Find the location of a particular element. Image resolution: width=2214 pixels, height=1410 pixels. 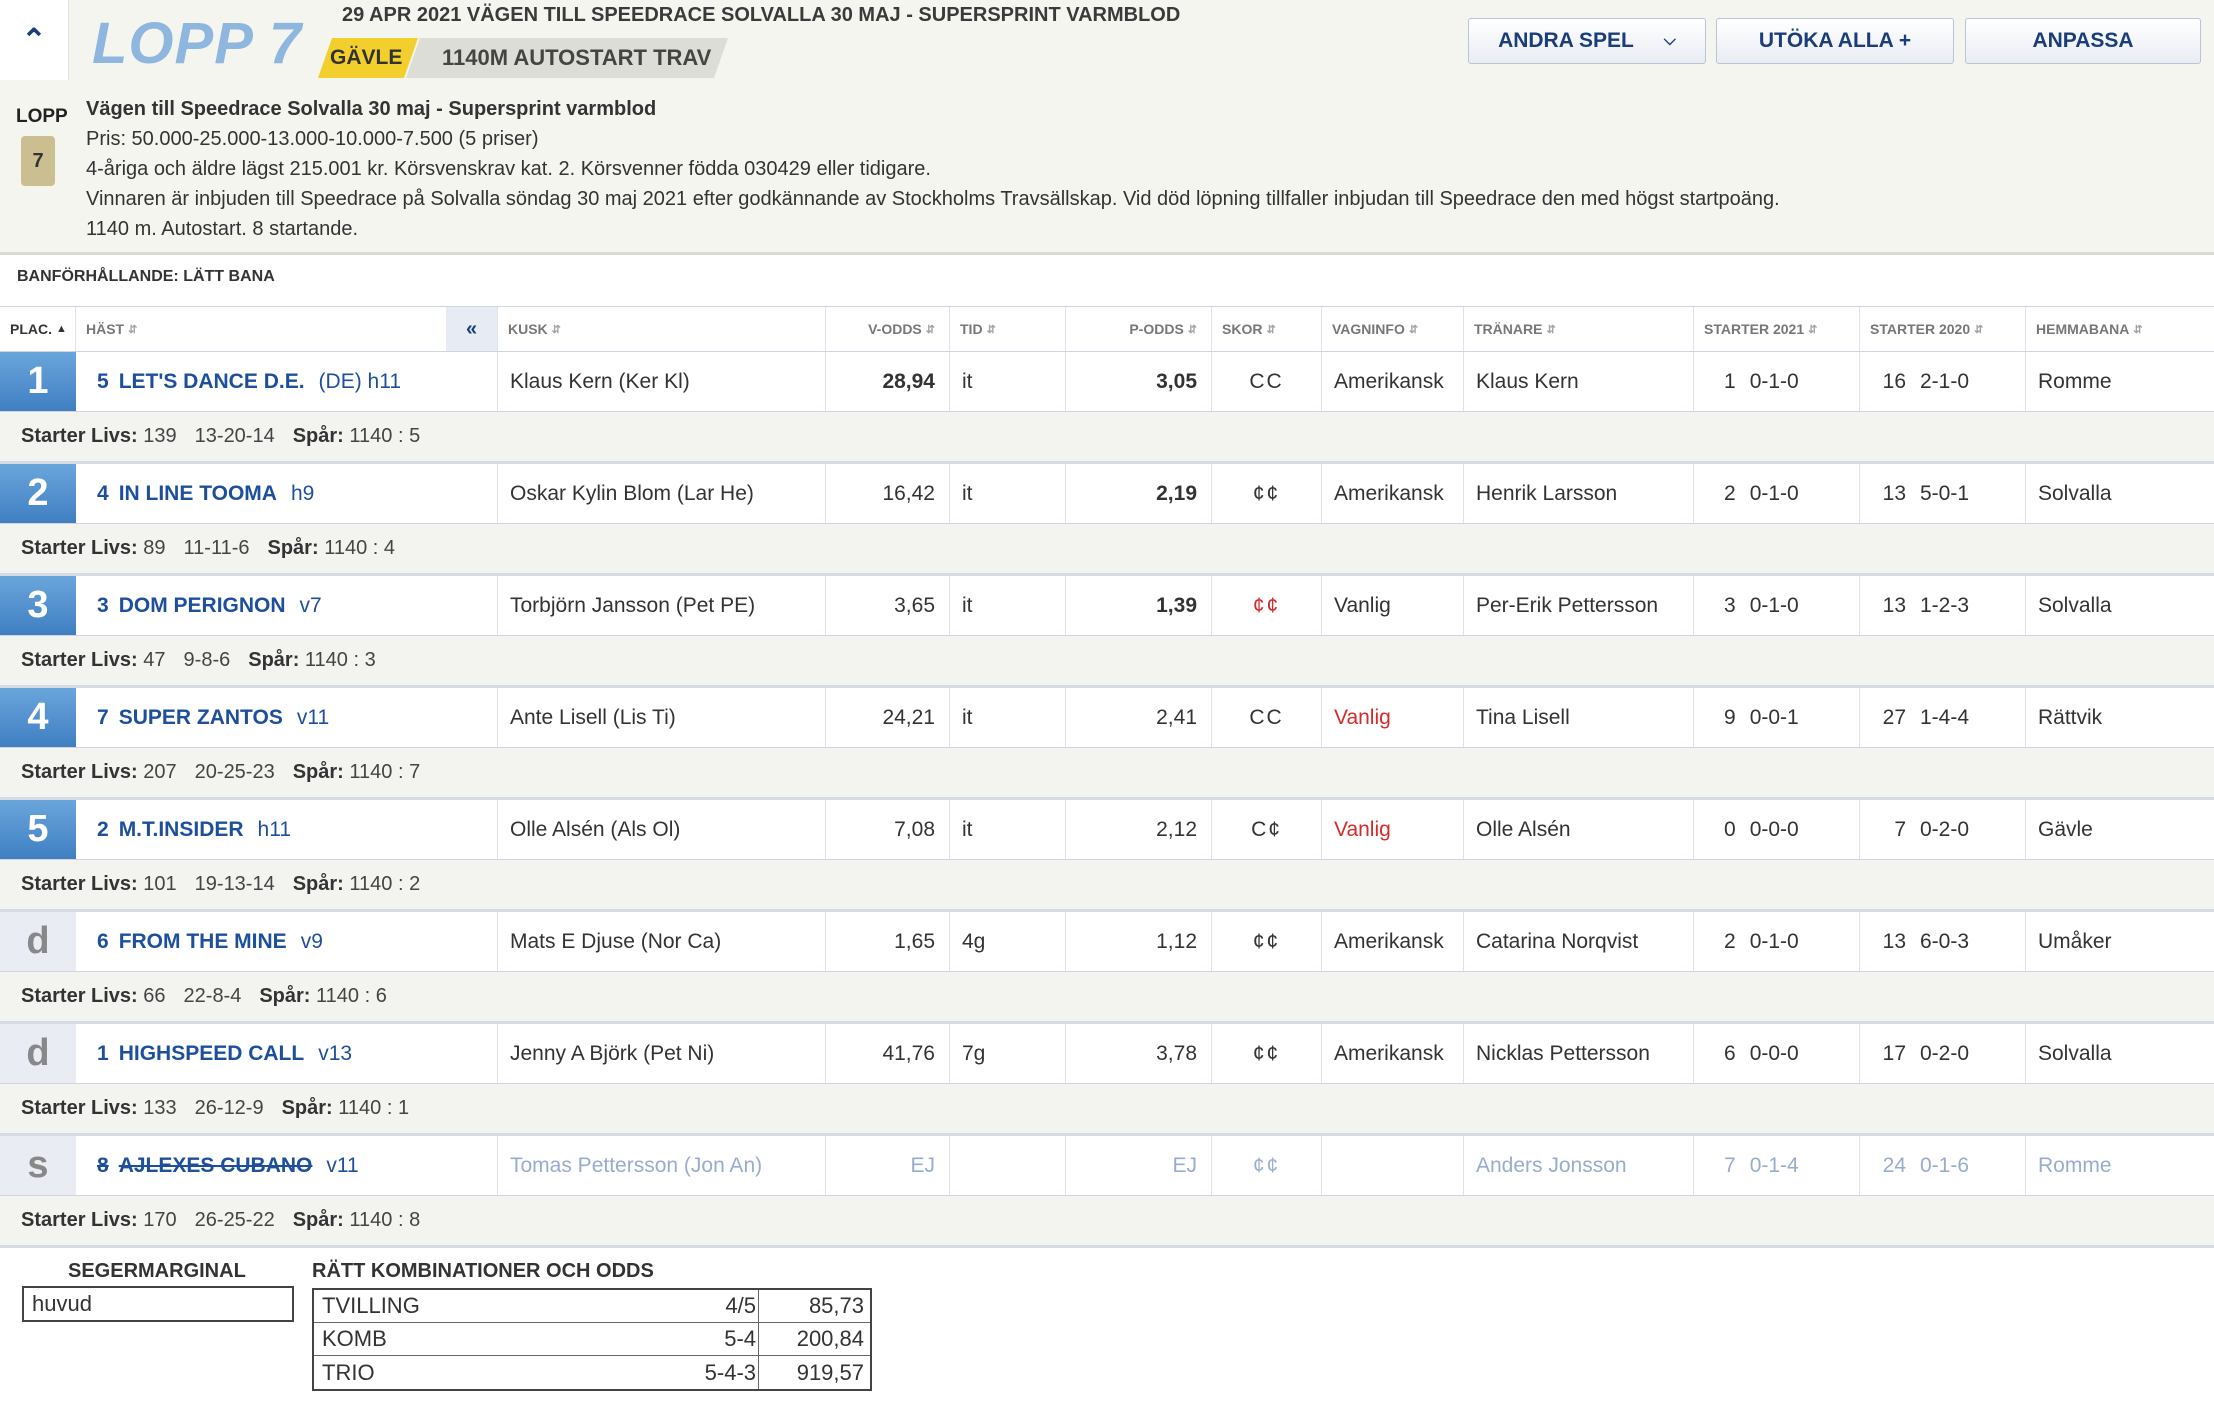

wagon-cell: Amerikansk is located at coordinates (1393, 493).